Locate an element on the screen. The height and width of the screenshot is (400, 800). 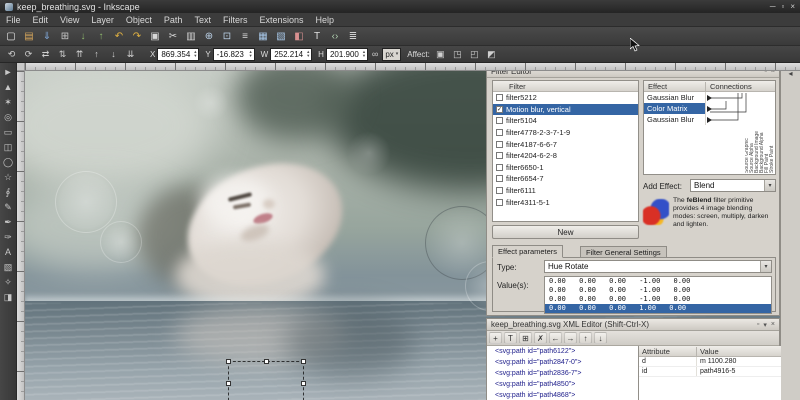
add-effect-select: Blend ▾ is located at coordinates (733, 185).